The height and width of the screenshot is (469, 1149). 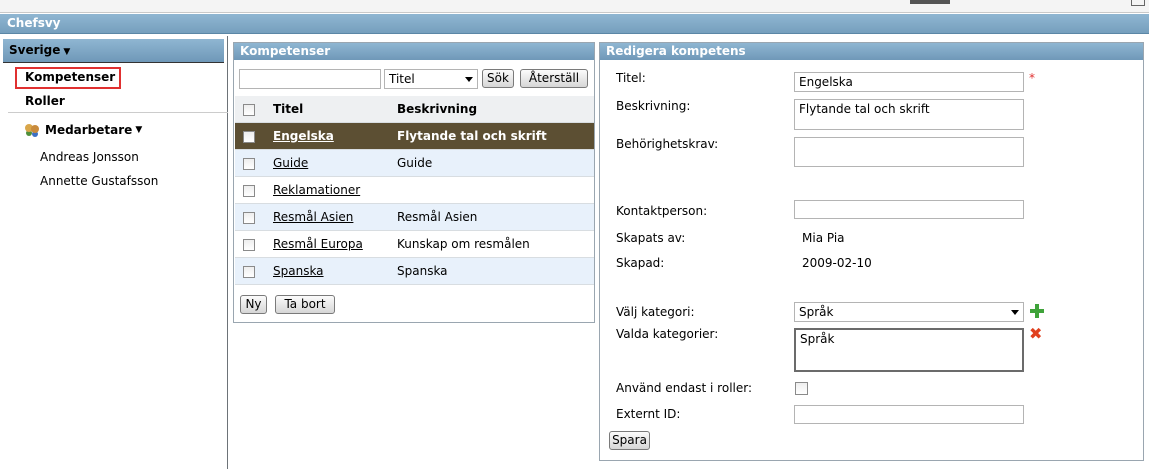 I want to click on external-id-input, so click(x=909, y=414).